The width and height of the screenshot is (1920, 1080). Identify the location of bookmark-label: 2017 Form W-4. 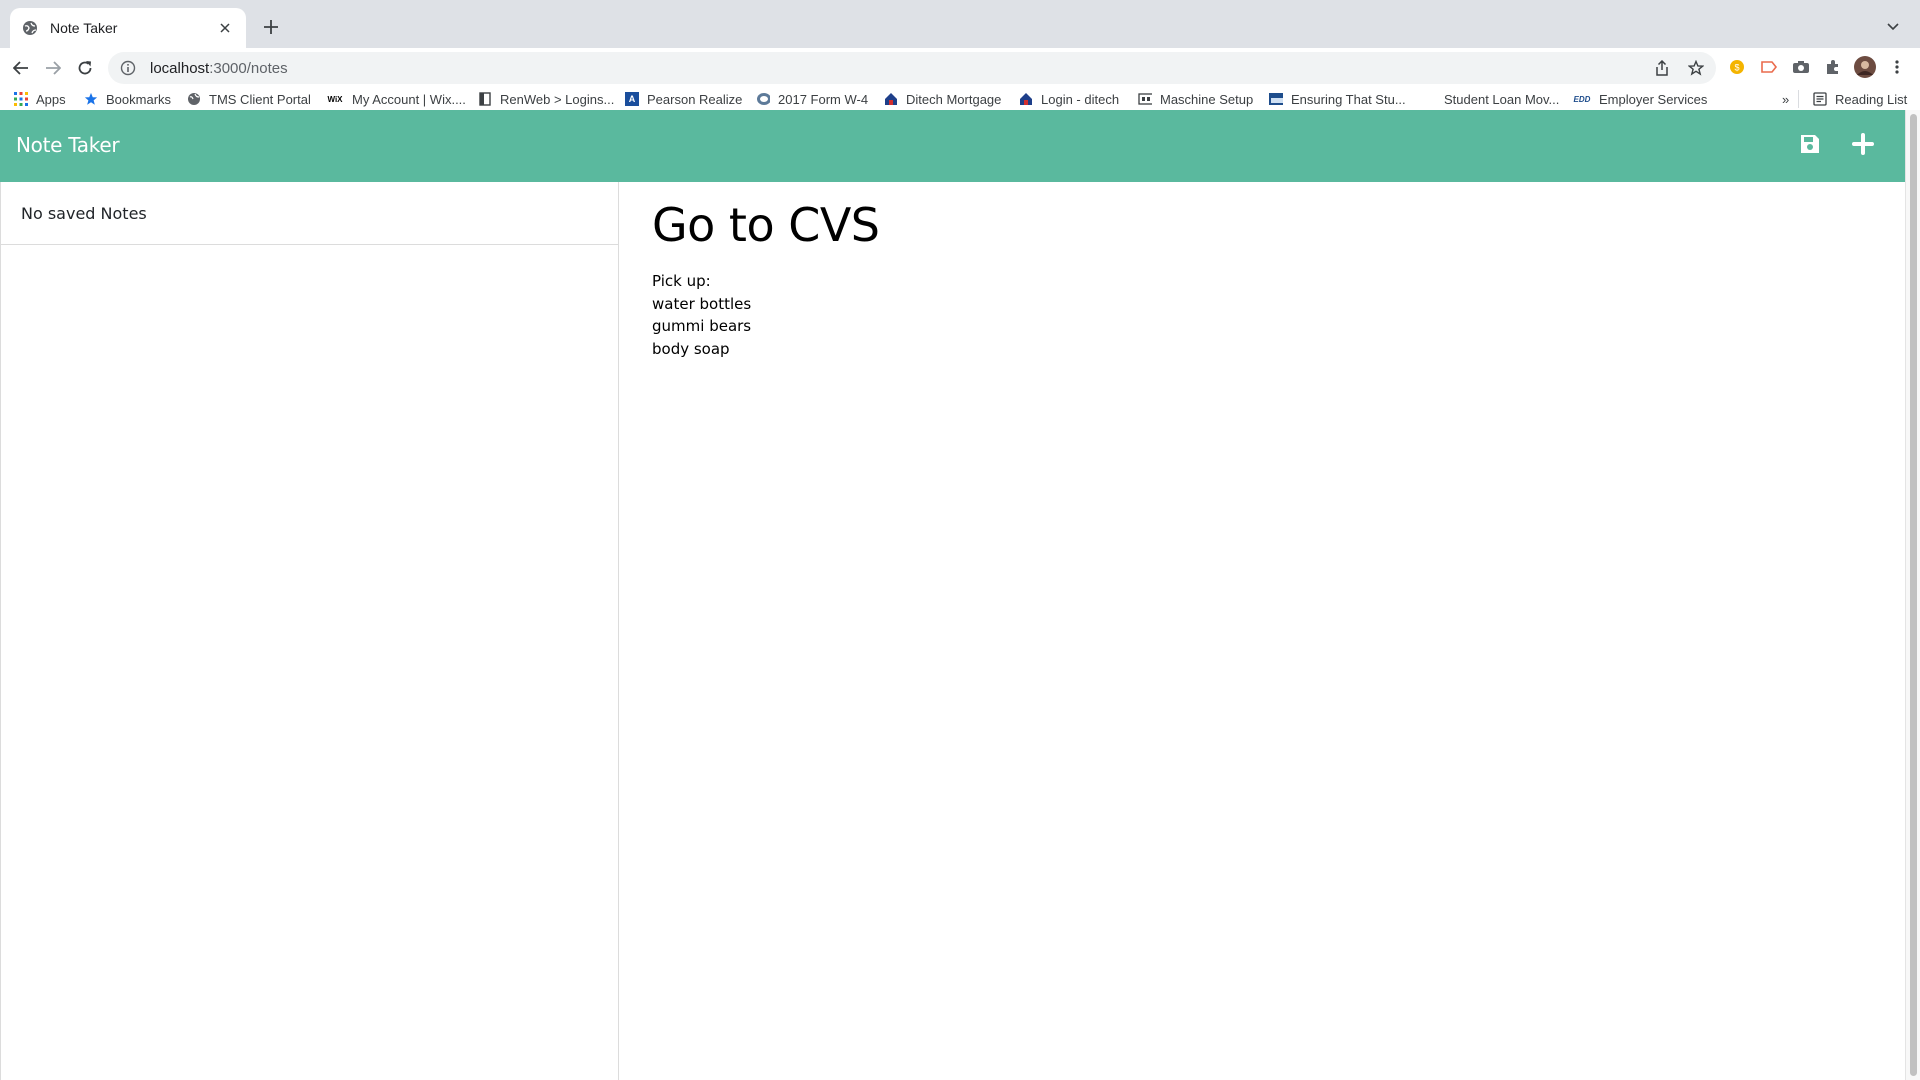
(823, 99).